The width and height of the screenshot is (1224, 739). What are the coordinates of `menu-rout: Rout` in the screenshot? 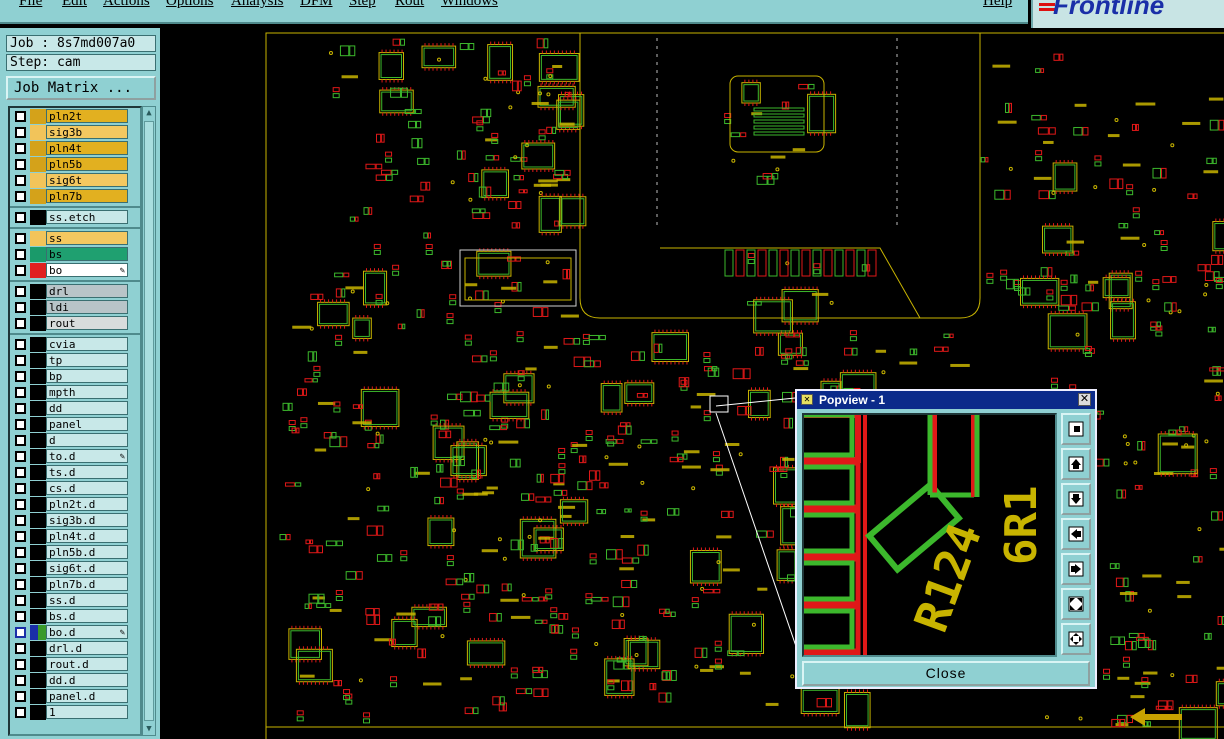 It's located at (409, 5).